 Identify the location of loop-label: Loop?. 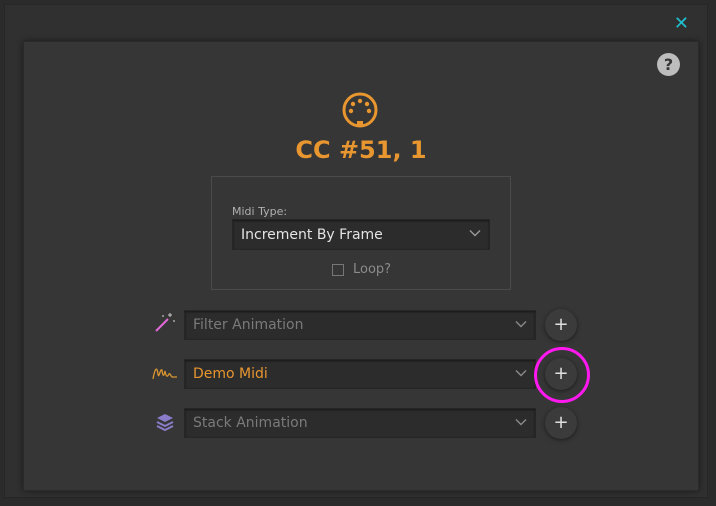
(372, 269).